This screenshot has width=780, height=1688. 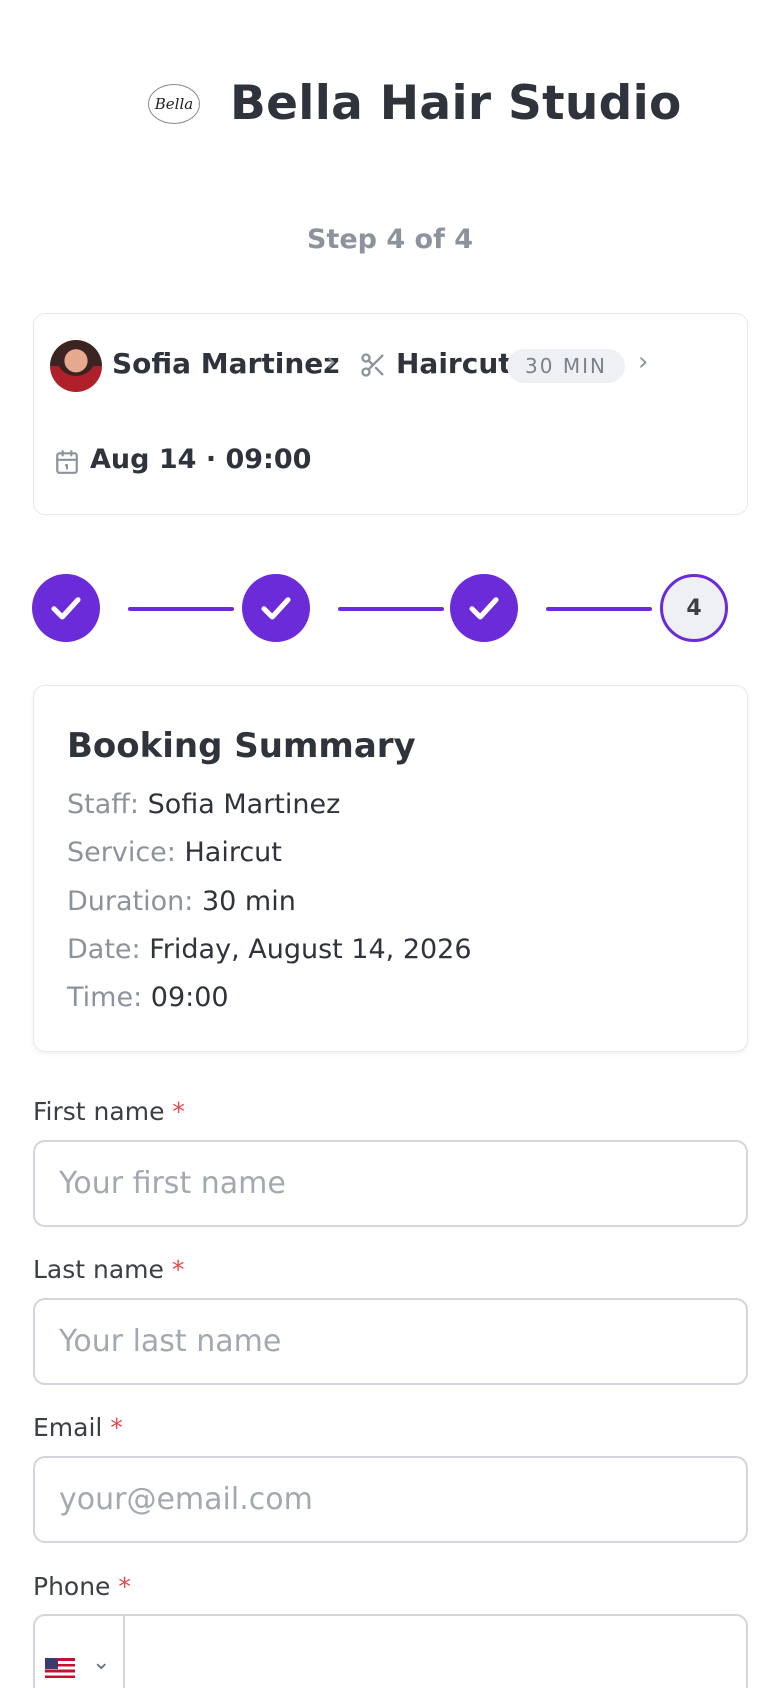 What do you see at coordinates (248, 901) in the screenshot?
I see `summary-duration-value: 30 min` at bounding box center [248, 901].